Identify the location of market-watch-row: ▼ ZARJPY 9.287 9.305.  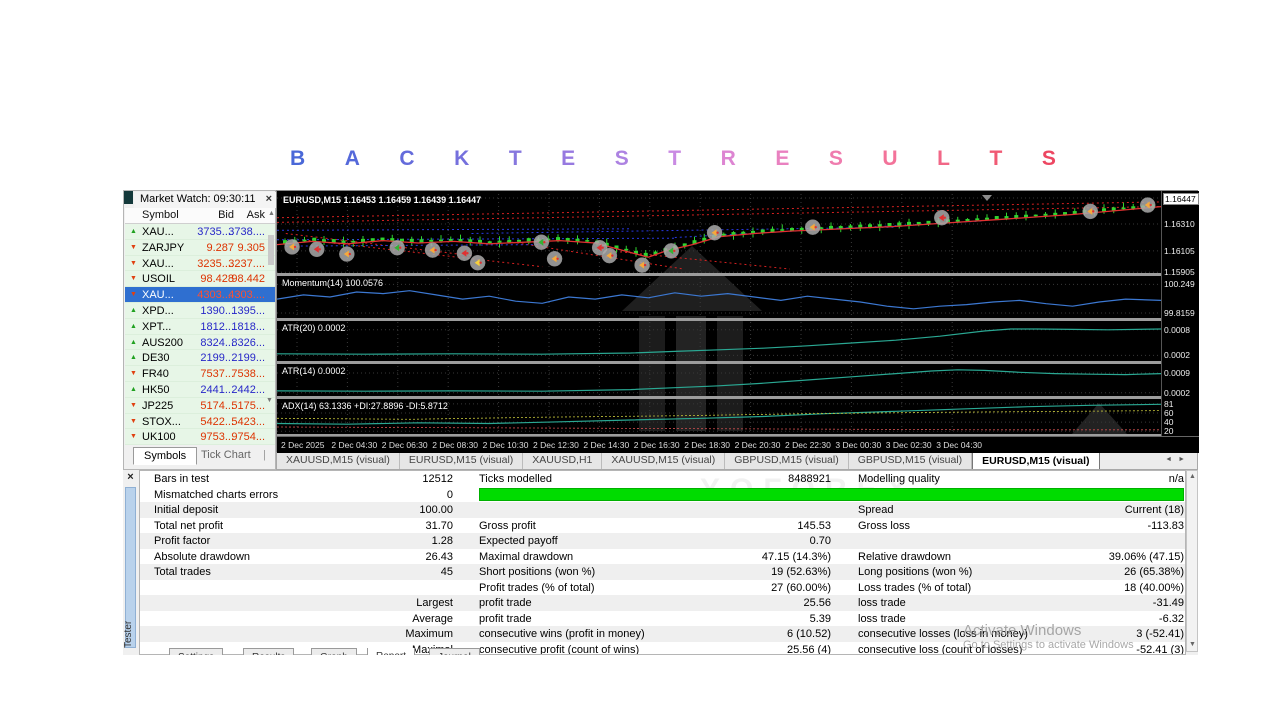
(200, 248).